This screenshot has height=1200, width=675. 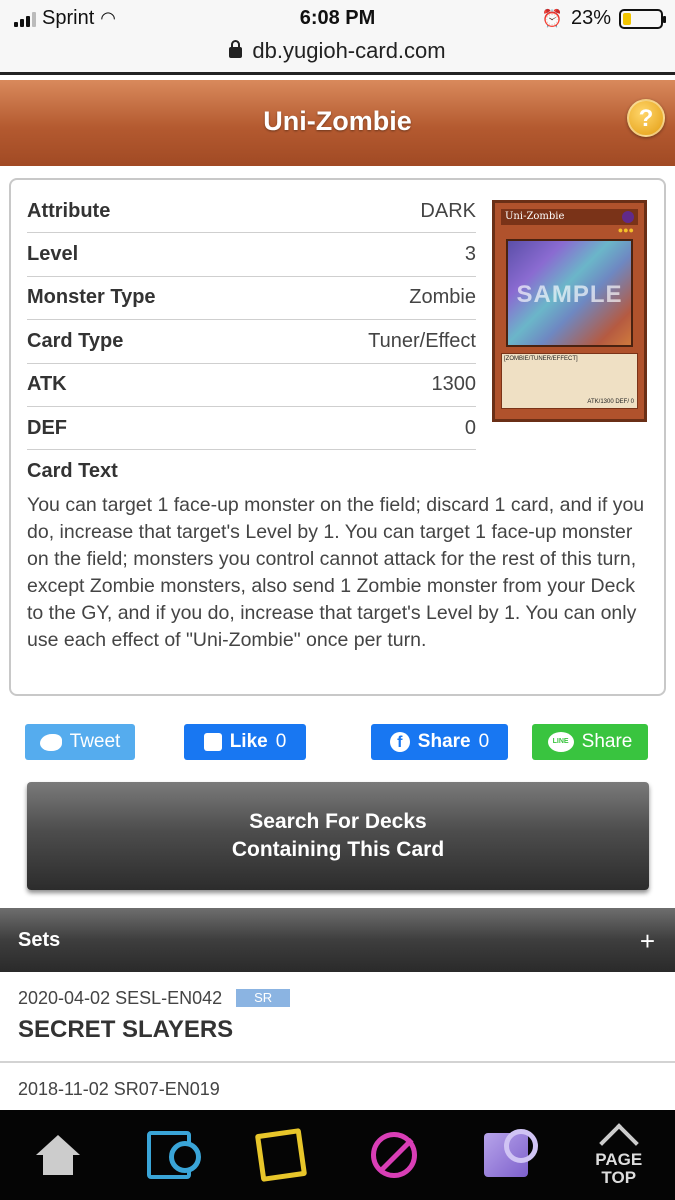 What do you see at coordinates (281, 741) in the screenshot?
I see `like-count: 0` at bounding box center [281, 741].